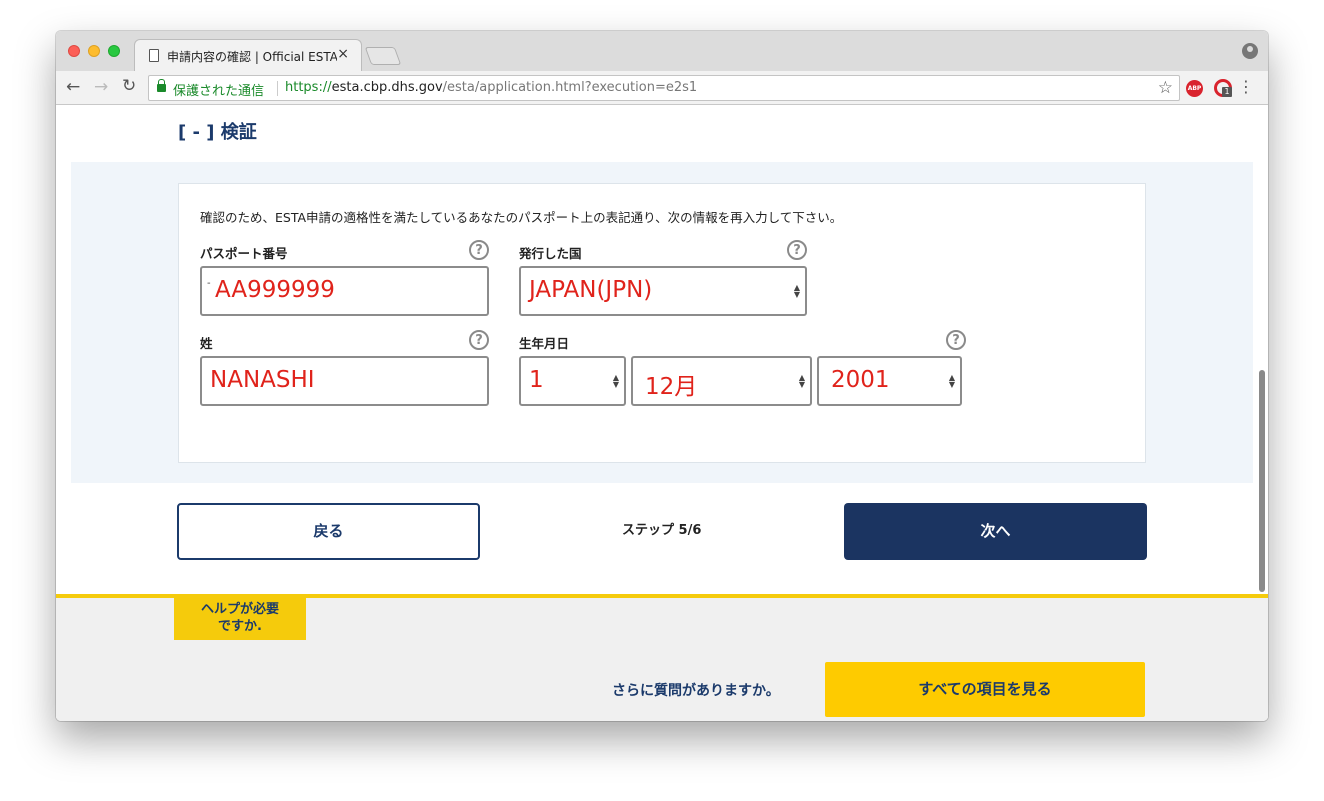 This screenshot has width=1324, height=801. Describe the element at coordinates (73, 87) in the screenshot. I see `back-arrow-icon: ←` at that location.